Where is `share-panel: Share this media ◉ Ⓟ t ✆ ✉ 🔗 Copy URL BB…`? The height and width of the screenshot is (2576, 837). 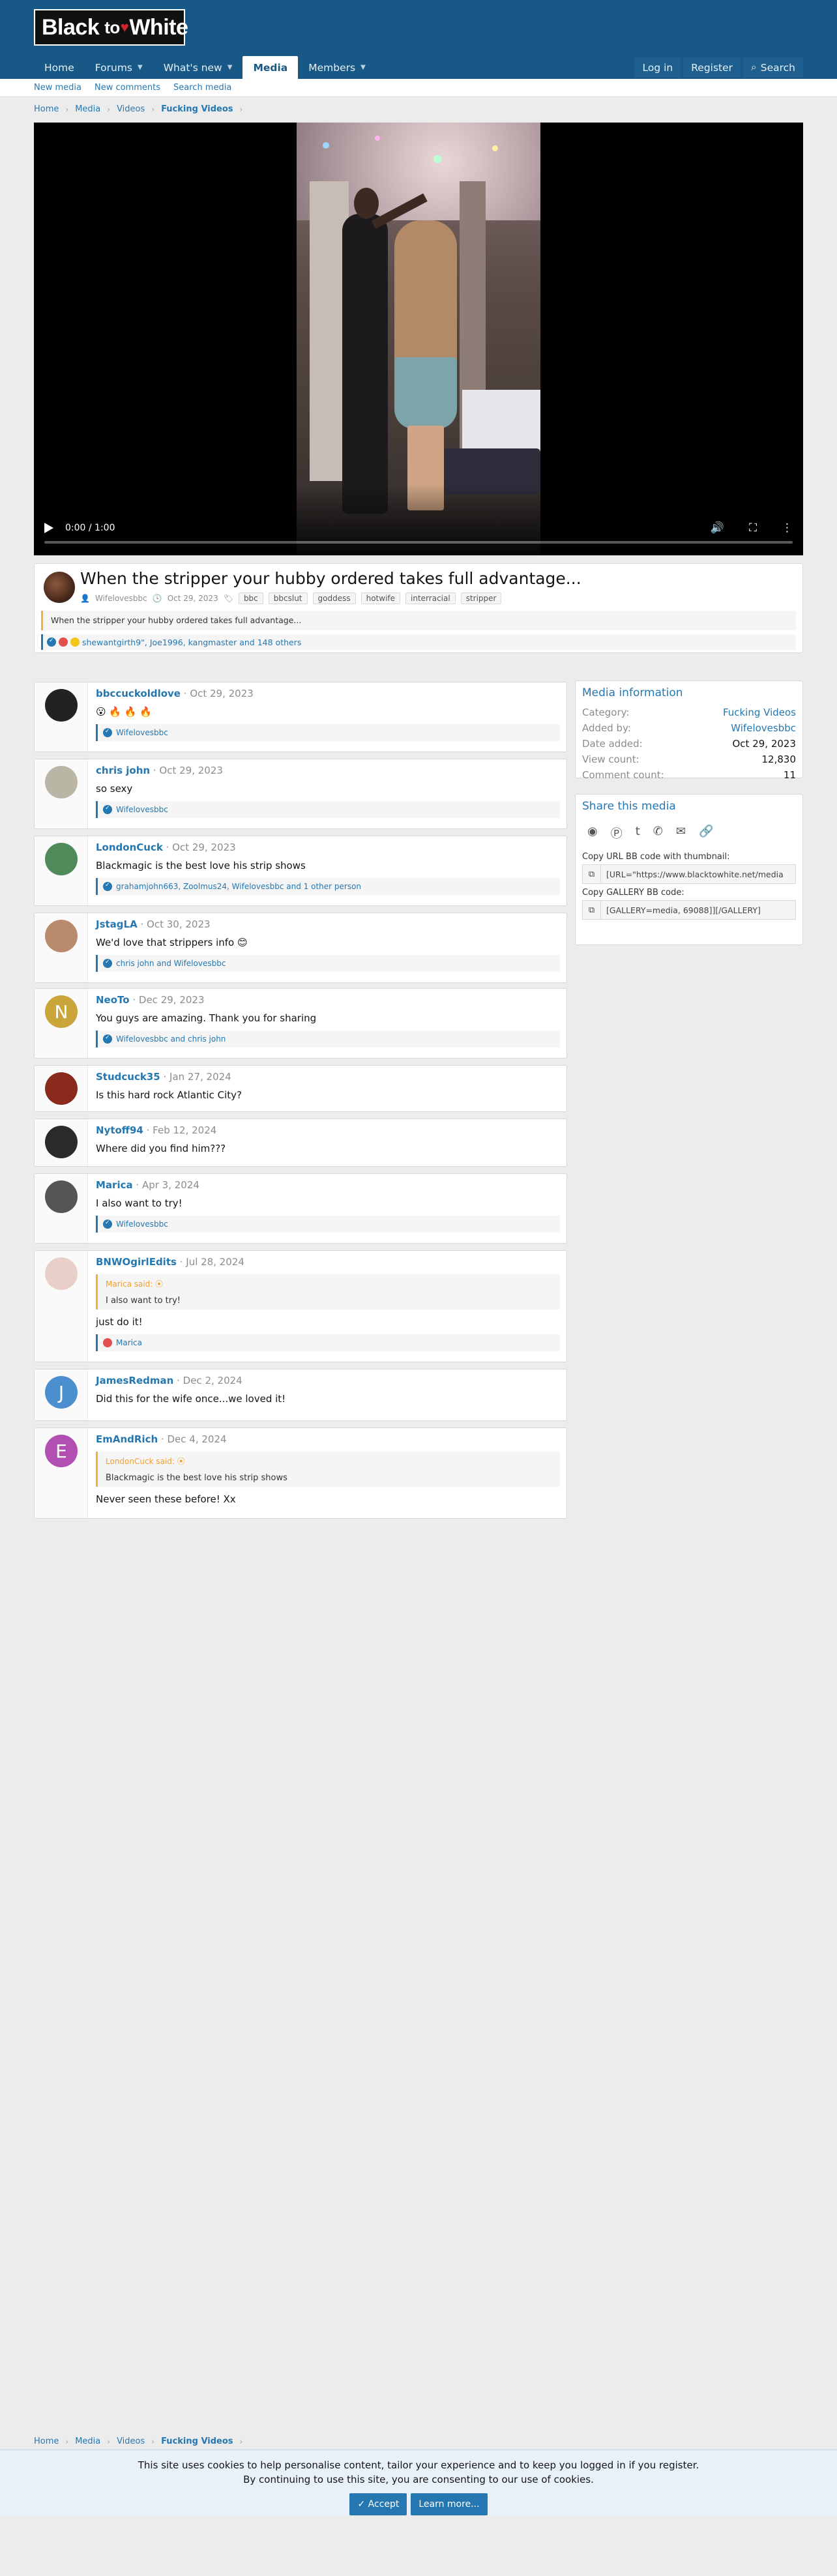
share-panel: Share this media ◉ Ⓟ t ✆ ✉ 🔗 Copy URL BB… is located at coordinates (689, 869).